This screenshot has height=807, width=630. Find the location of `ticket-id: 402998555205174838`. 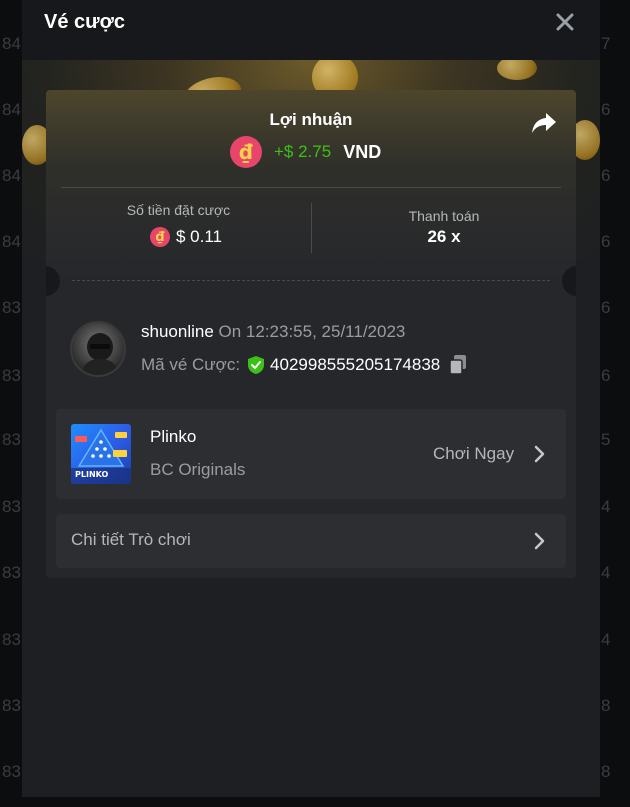

ticket-id: 402998555205174838 is located at coordinates (355, 364).